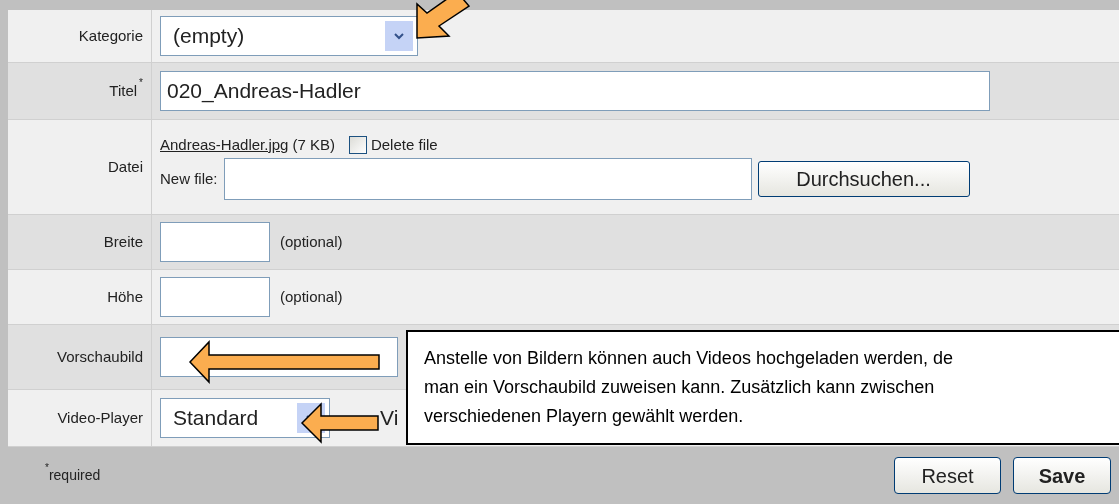  What do you see at coordinates (224, 145) in the screenshot?
I see `file-link: Andreas-Hadler.jpg` at bounding box center [224, 145].